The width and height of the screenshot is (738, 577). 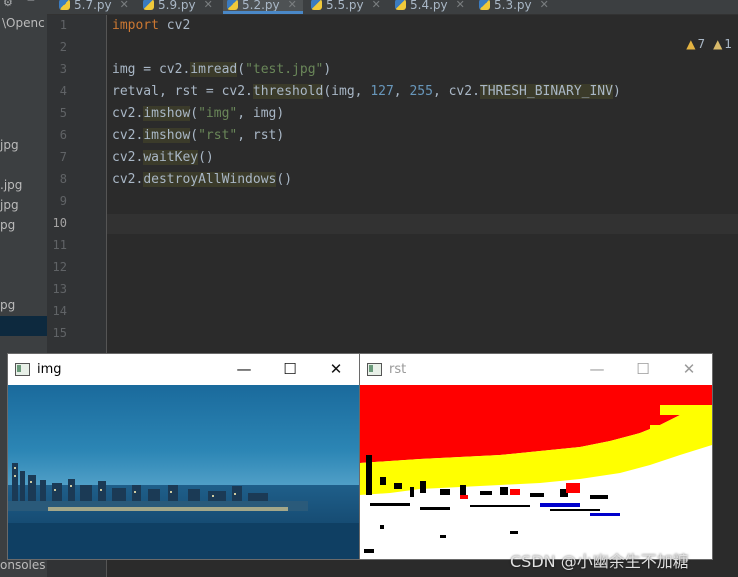 What do you see at coordinates (63, 157) in the screenshot?
I see `line-number: 7` at bounding box center [63, 157].